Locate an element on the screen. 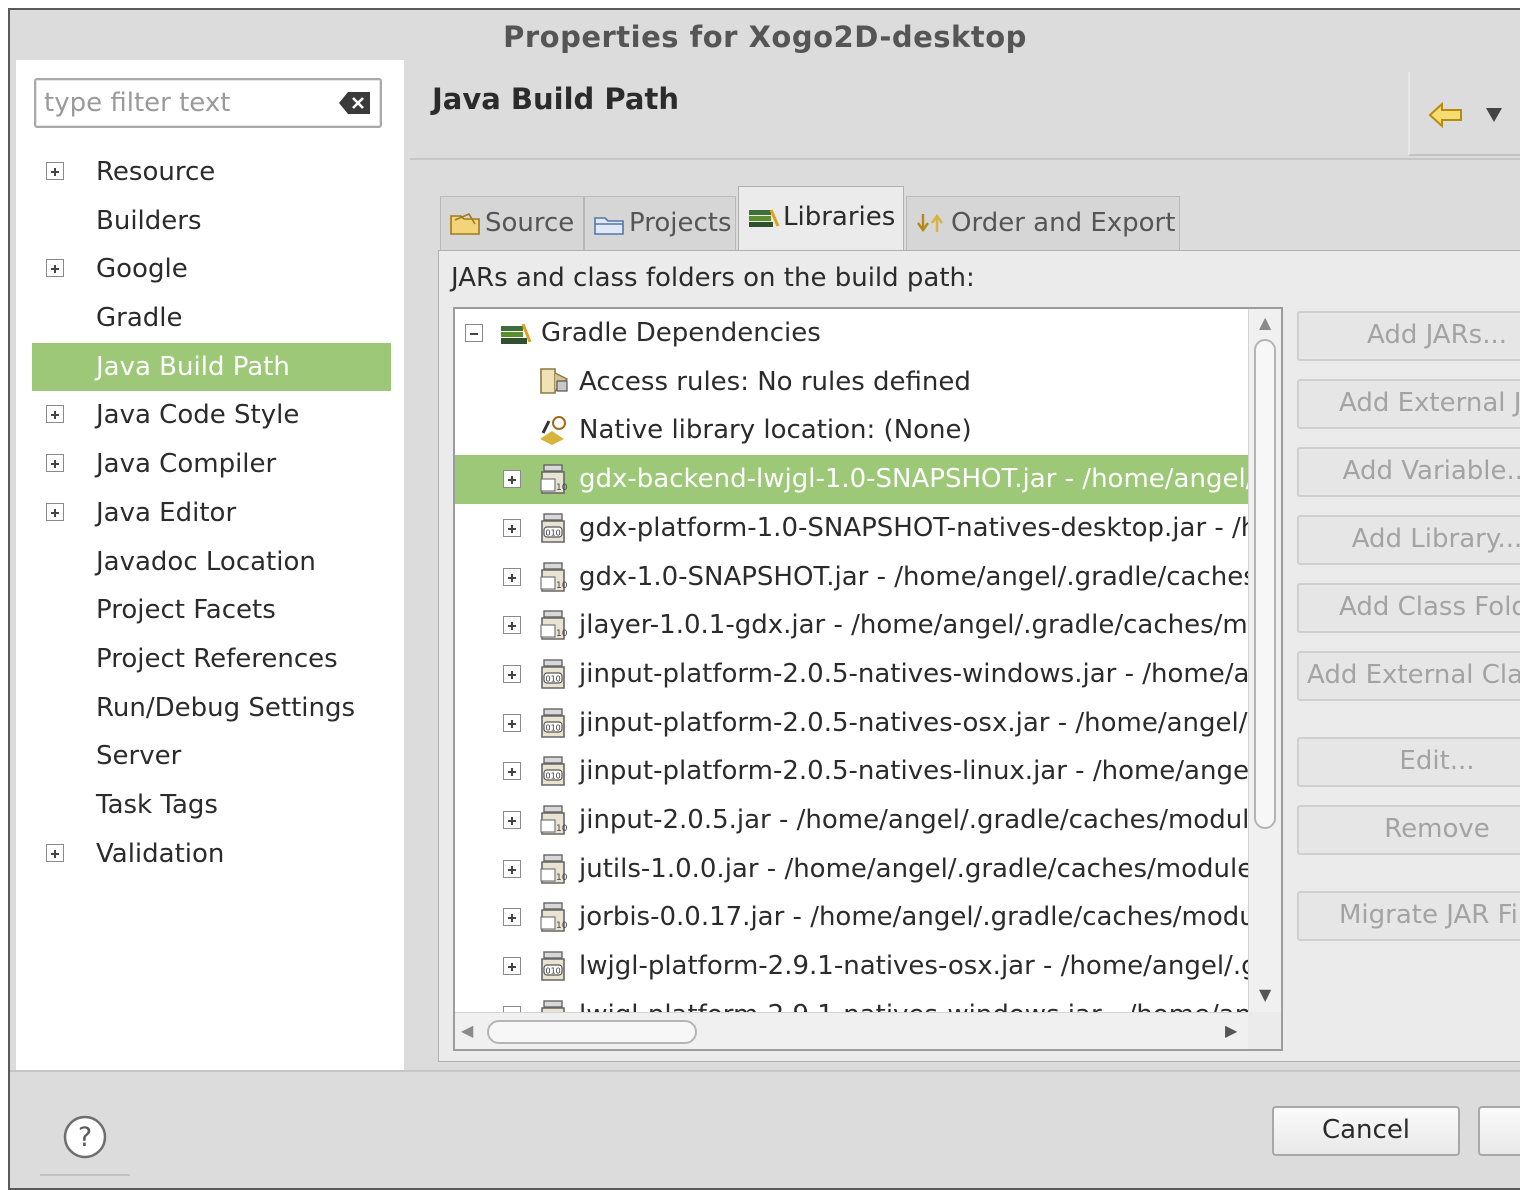 The width and height of the screenshot is (1520, 1190). ok-button is located at coordinates (1499, 1131).